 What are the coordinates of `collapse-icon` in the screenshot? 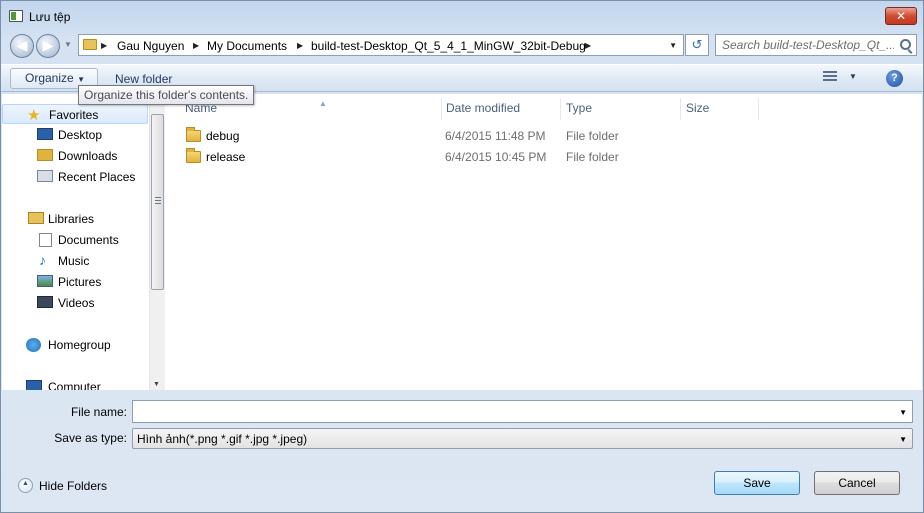 It's located at (25, 485).